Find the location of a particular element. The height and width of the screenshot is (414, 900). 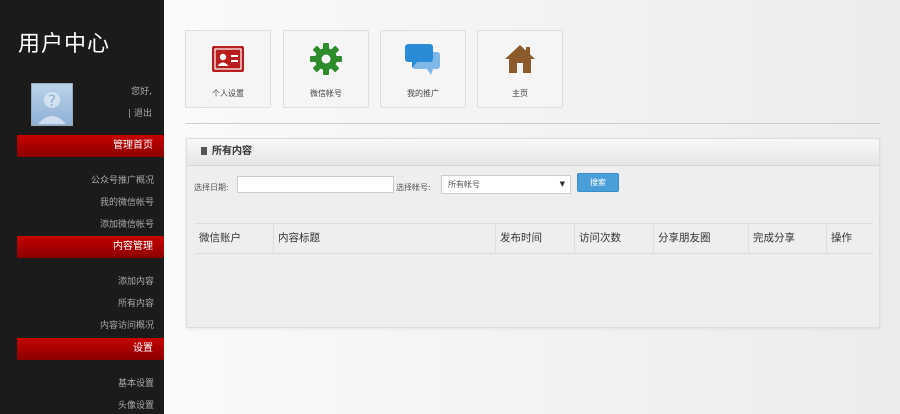

home-icon is located at coordinates (520, 59).